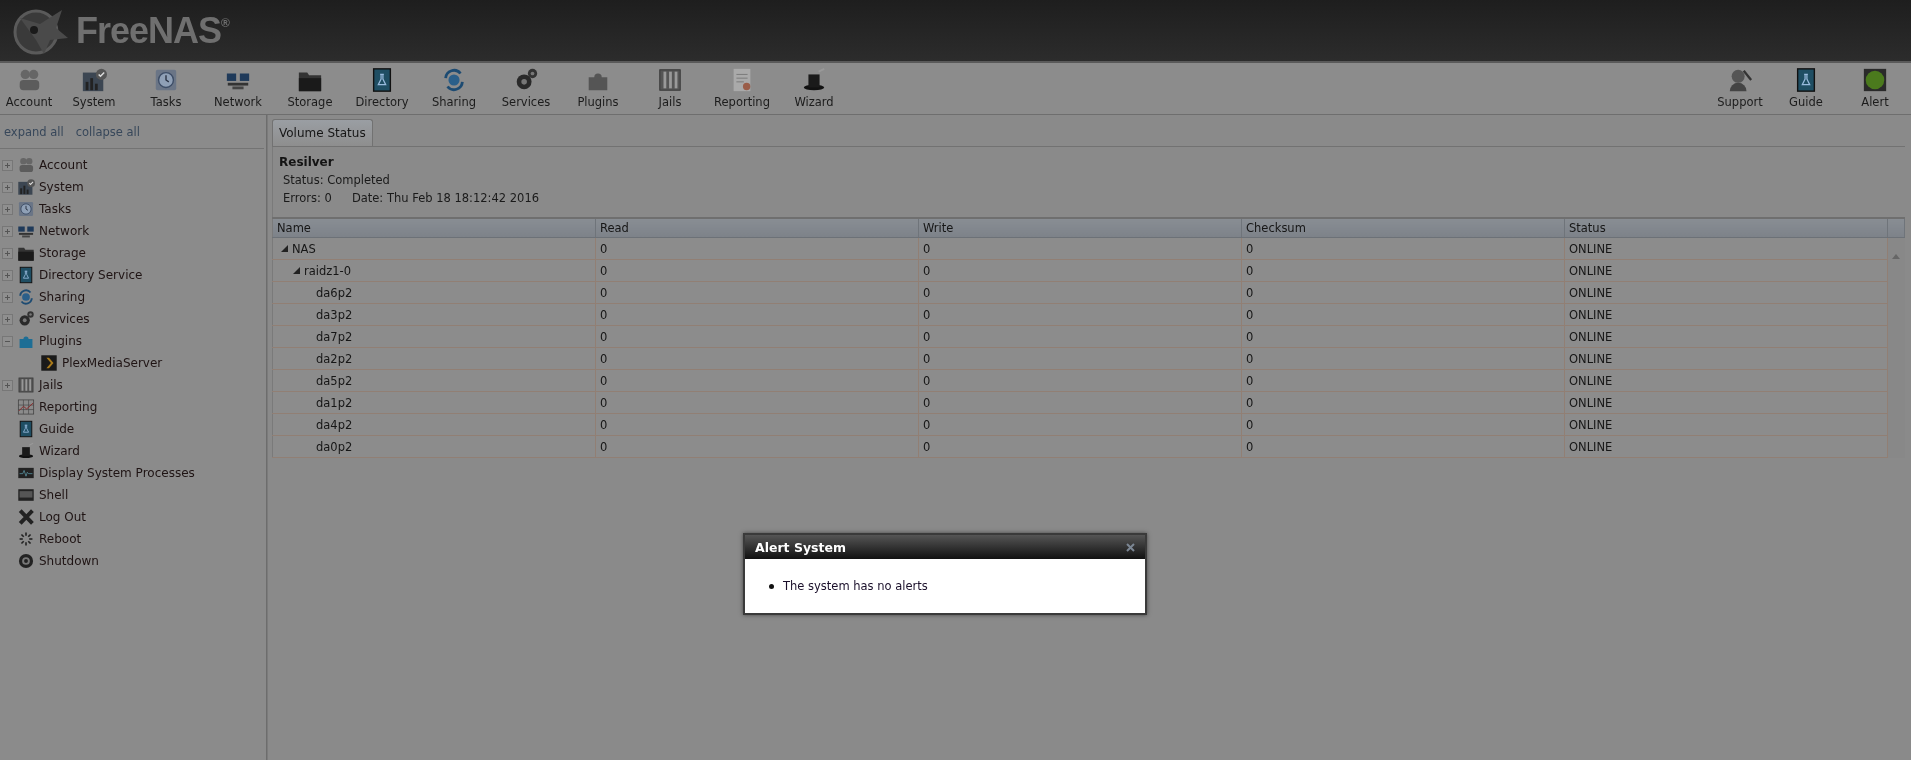 This screenshot has height=760, width=1911. What do you see at coordinates (117, 473) in the screenshot?
I see `sidebar-item: Display System Processes` at bounding box center [117, 473].